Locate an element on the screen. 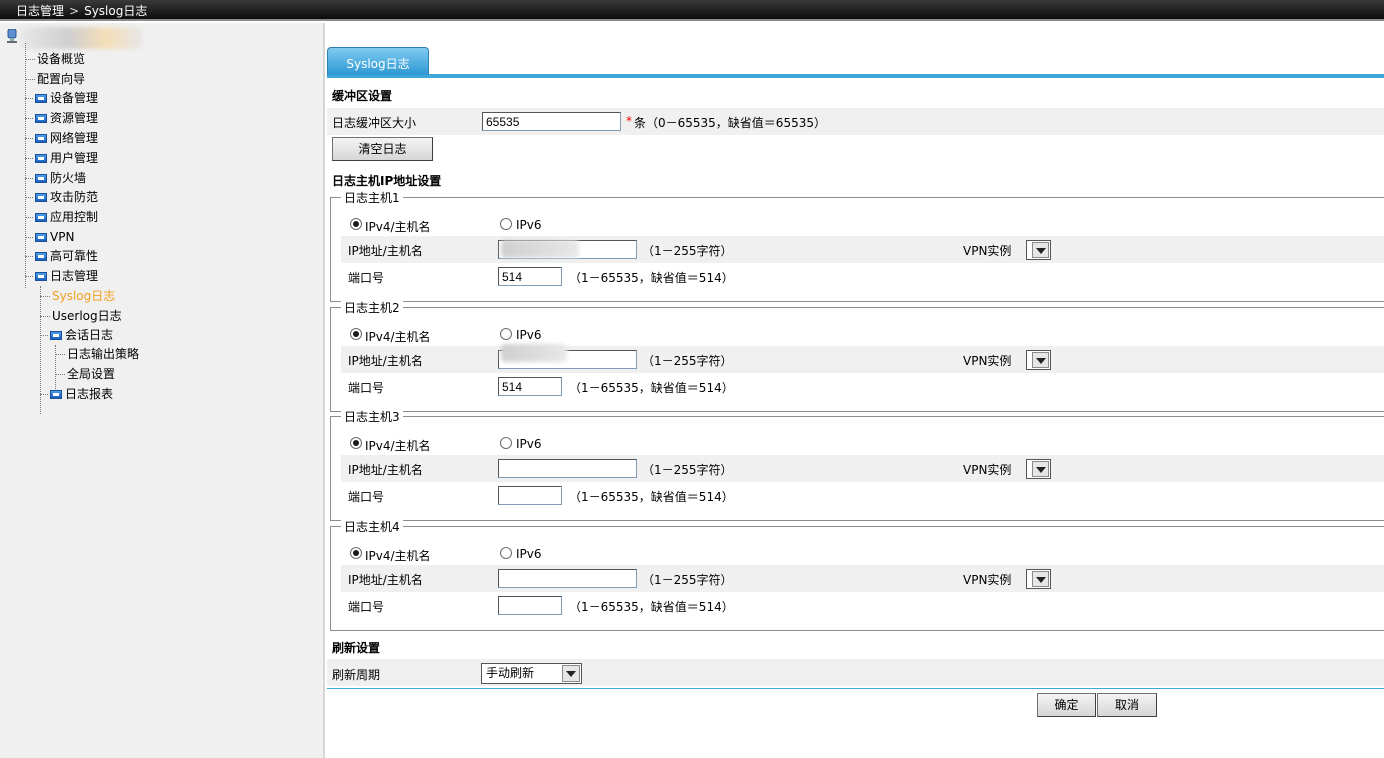 The height and width of the screenshot is (758, 1384). log-host-3-legend: 日志主机3 is located at coordinates (372, 416).